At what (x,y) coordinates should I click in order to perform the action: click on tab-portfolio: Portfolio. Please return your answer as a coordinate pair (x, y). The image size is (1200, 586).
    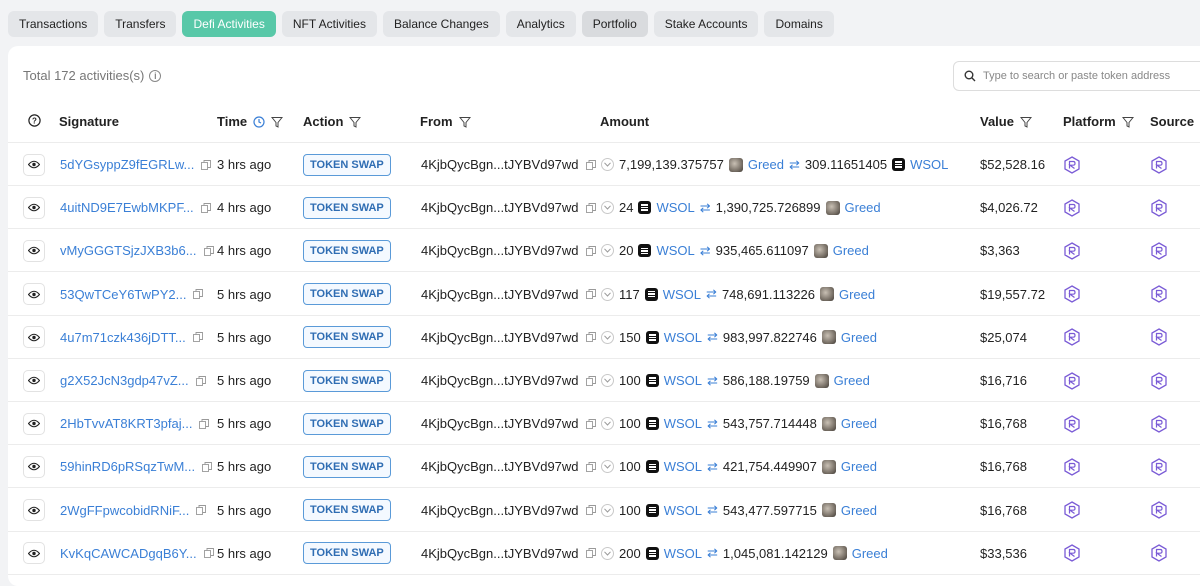
    Looking at the image, I should click on (614, 24).